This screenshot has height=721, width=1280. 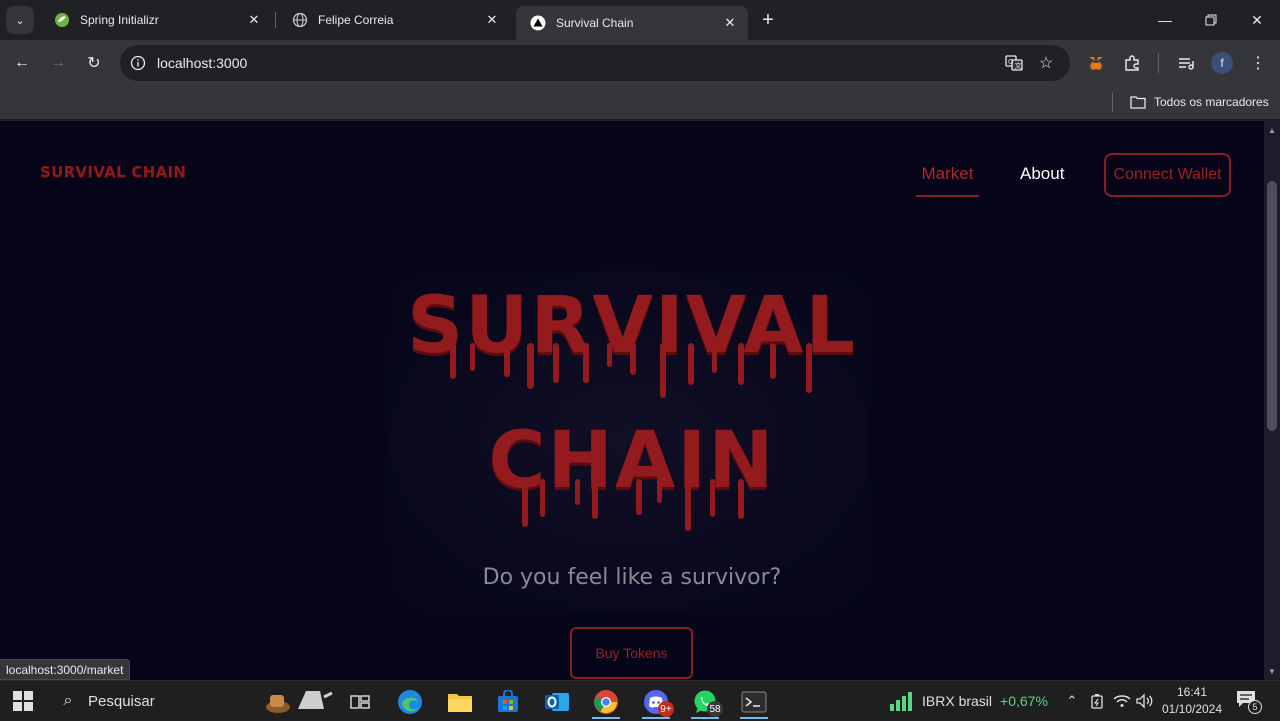 I want to click on arrow-right-icon: →, so click(x=58, y=62).